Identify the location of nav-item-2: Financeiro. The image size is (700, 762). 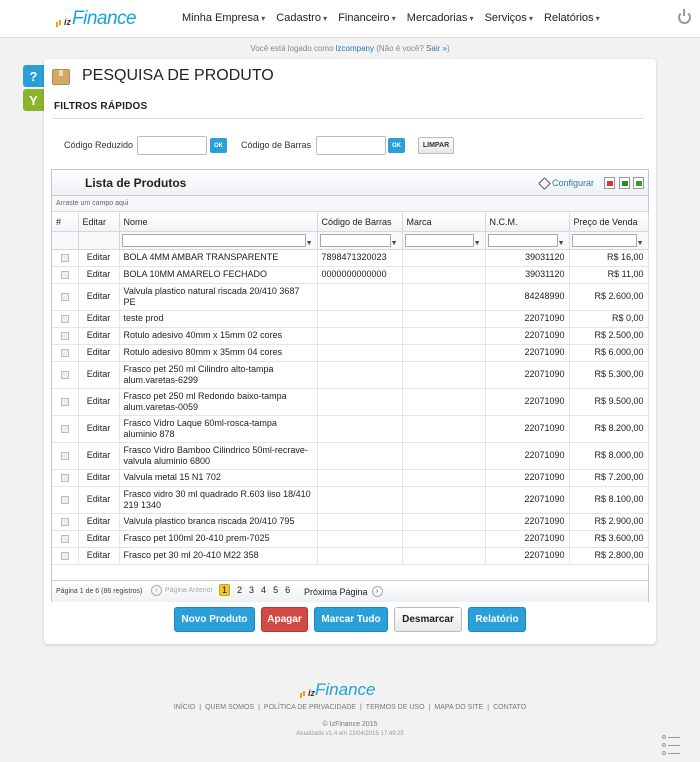
(367, 18).